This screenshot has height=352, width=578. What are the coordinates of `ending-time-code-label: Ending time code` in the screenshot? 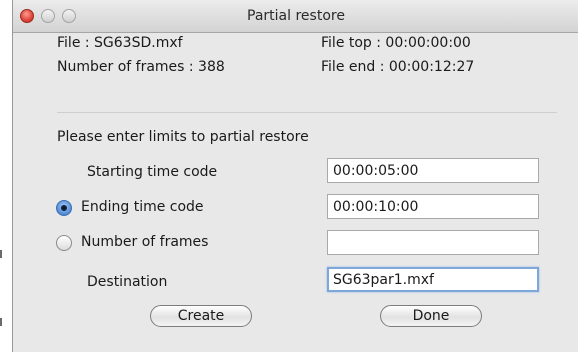 It's located at (142, 207).